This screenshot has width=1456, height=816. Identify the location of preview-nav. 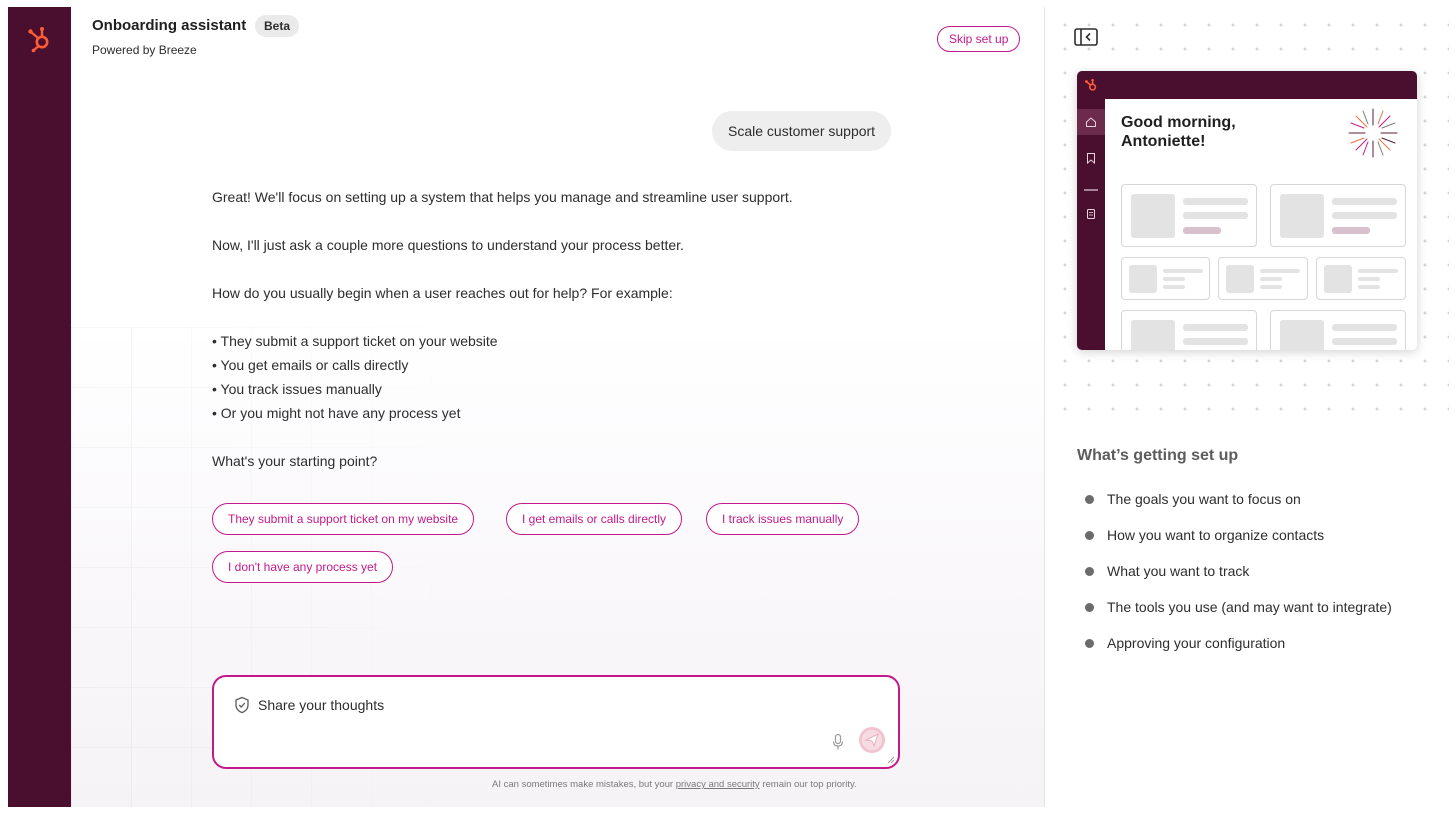
(1091, 224).